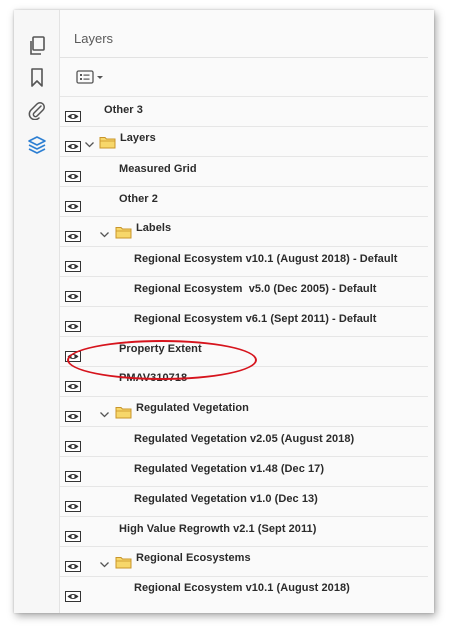 The height and width of the screenshot is (627, 458). I want to click on navigation-rail, so click(37, 311).